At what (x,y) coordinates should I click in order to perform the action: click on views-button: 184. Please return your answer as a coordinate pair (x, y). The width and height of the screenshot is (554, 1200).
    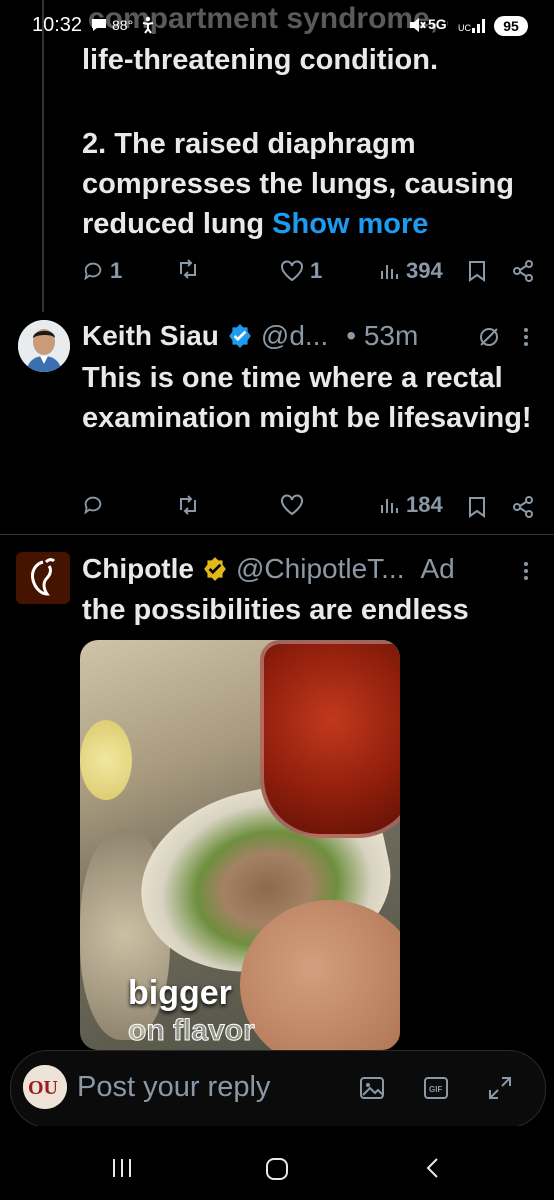
    Looking at the image, I should click on (411, 505).